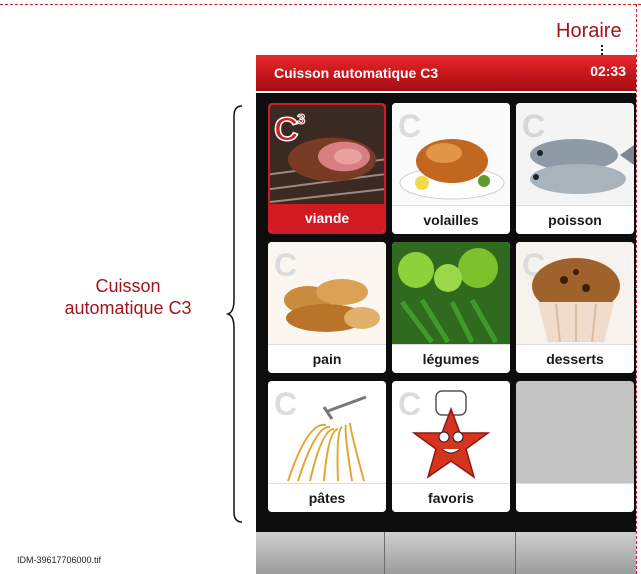  I want to click on tile-label, so click(575, 497).